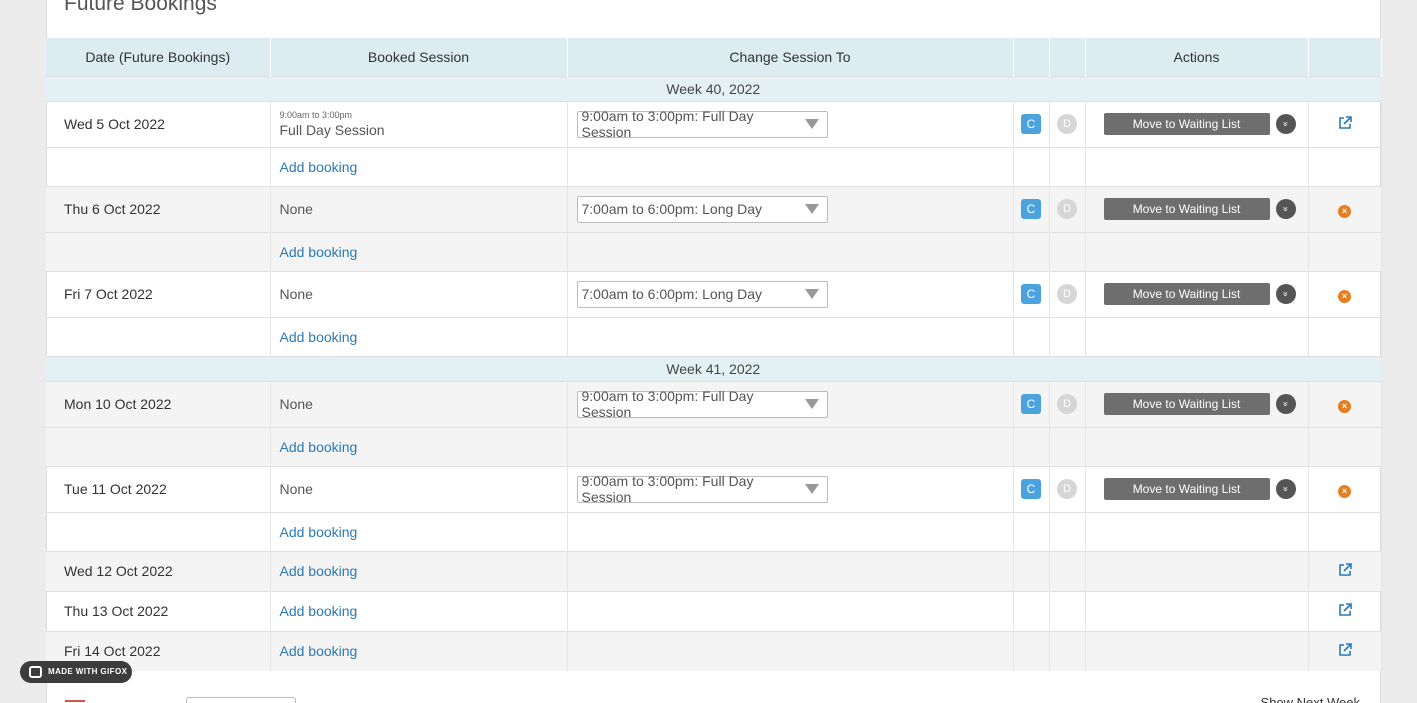  I want to click on show-next-week-link: Show Next Week, so click(1310, 699).